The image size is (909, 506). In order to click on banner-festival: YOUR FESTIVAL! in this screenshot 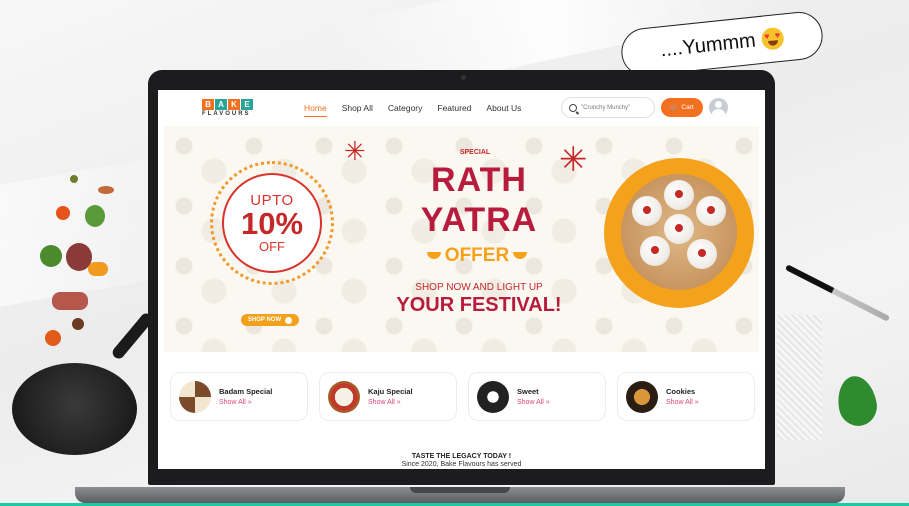, I will do `click(479, 305)`.